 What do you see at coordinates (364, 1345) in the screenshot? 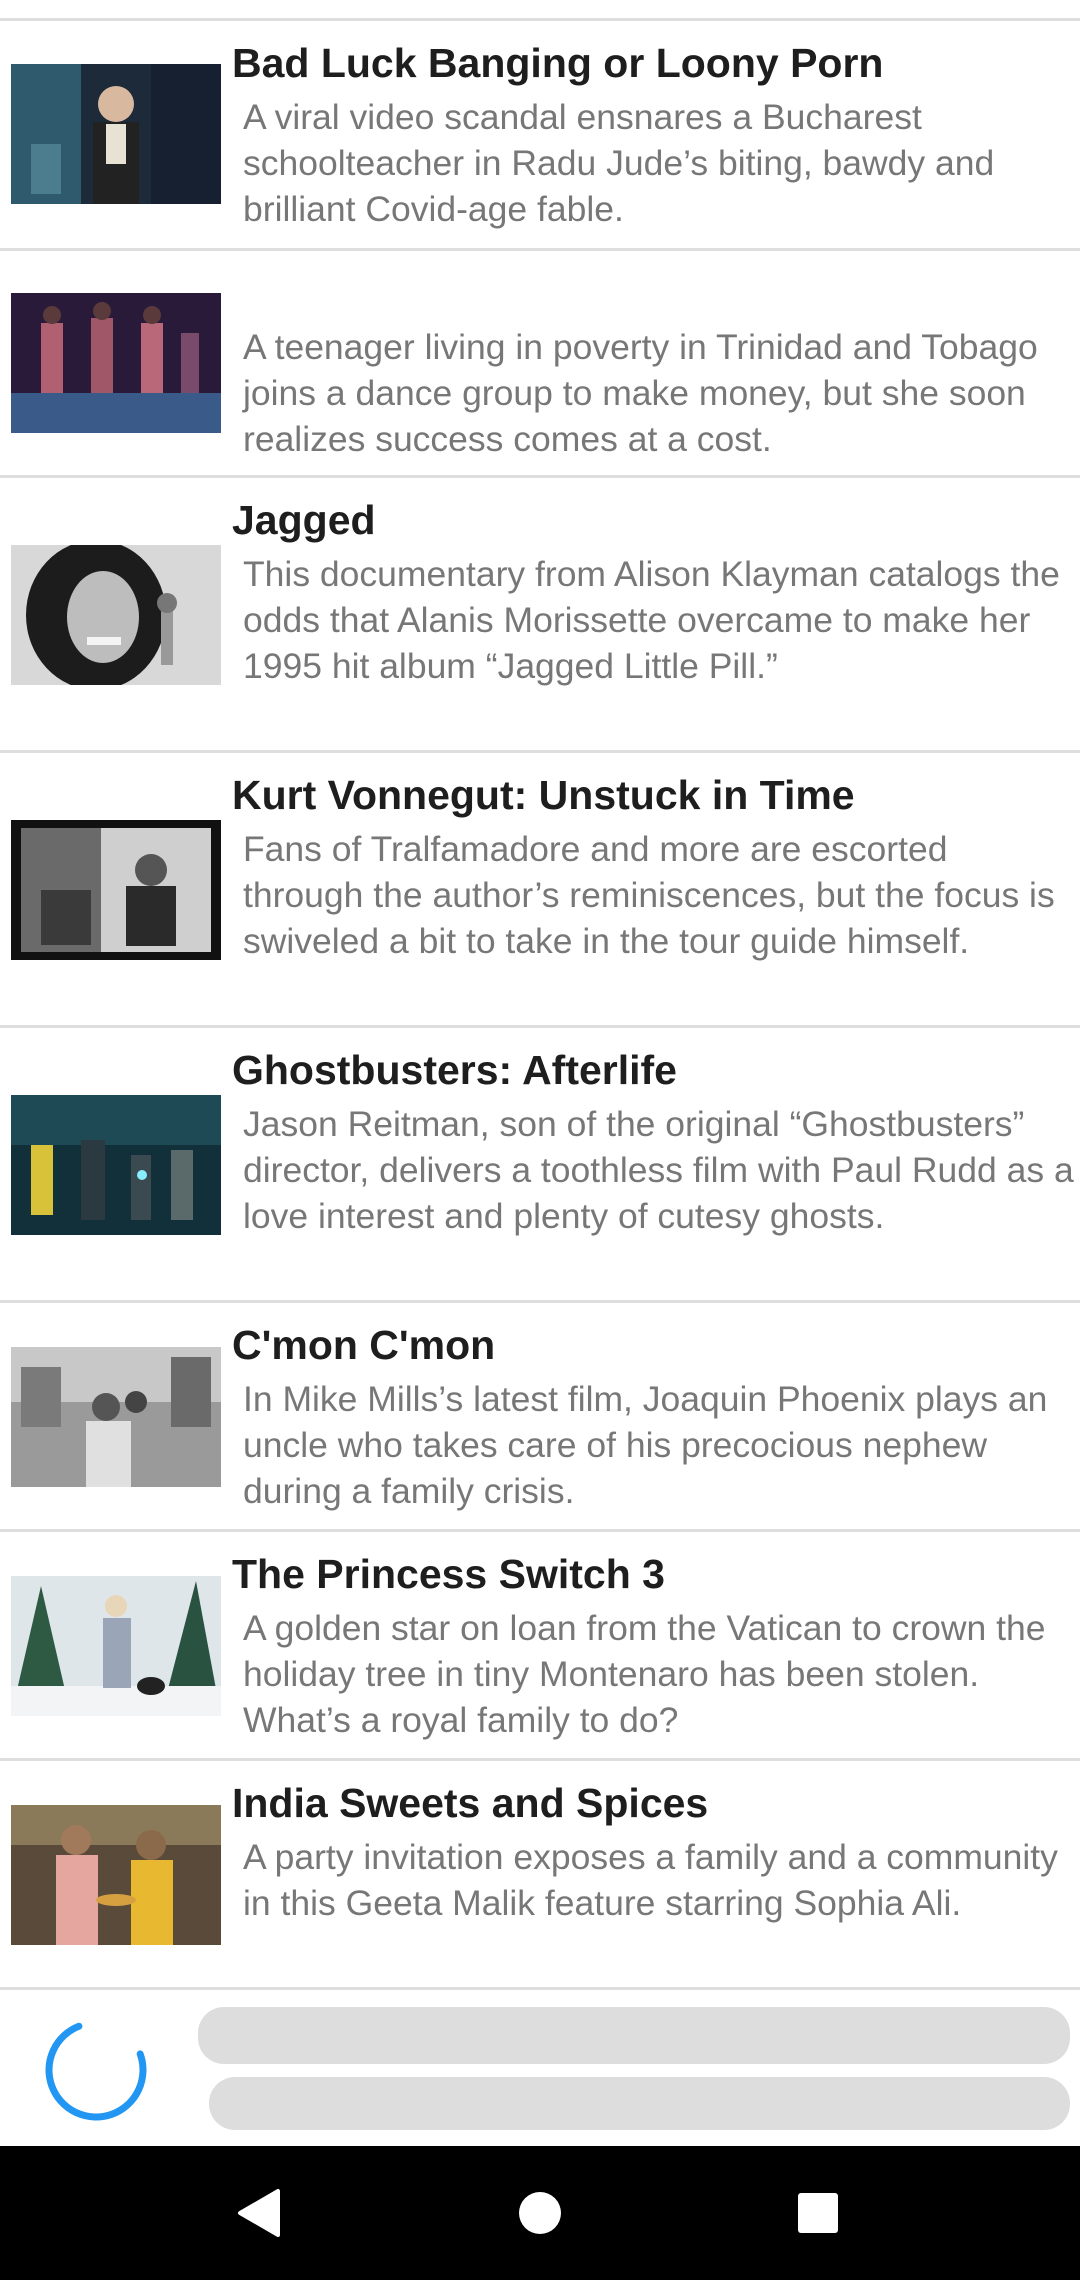
I see `movie-title: C'mon C'mon` at bounding box center [364, 1345].